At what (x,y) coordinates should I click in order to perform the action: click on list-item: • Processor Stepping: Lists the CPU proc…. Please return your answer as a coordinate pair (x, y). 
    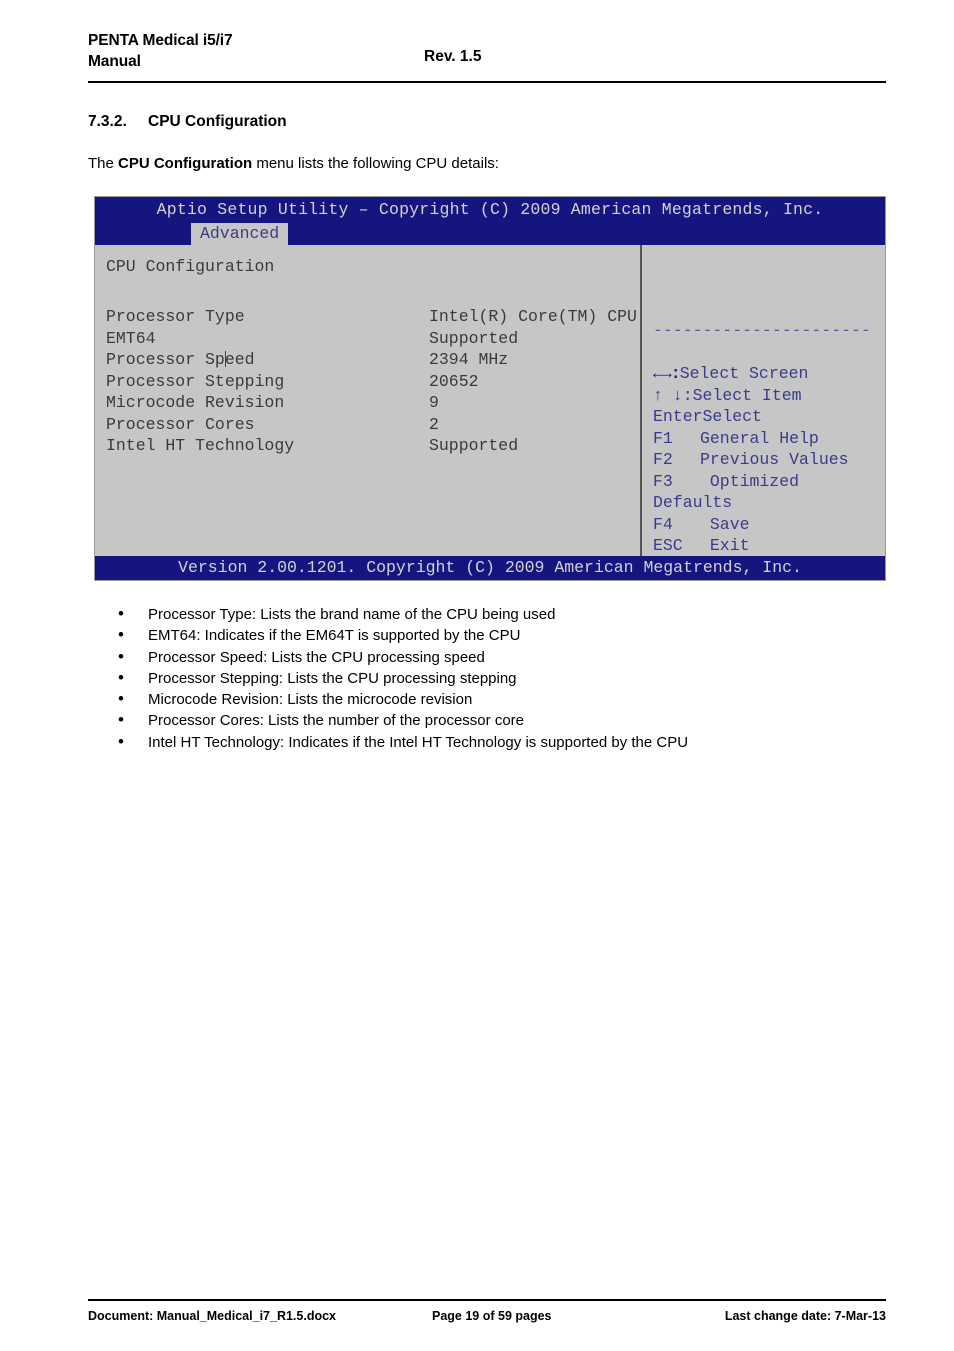
    Looking at the image, I should click on (498, 678).